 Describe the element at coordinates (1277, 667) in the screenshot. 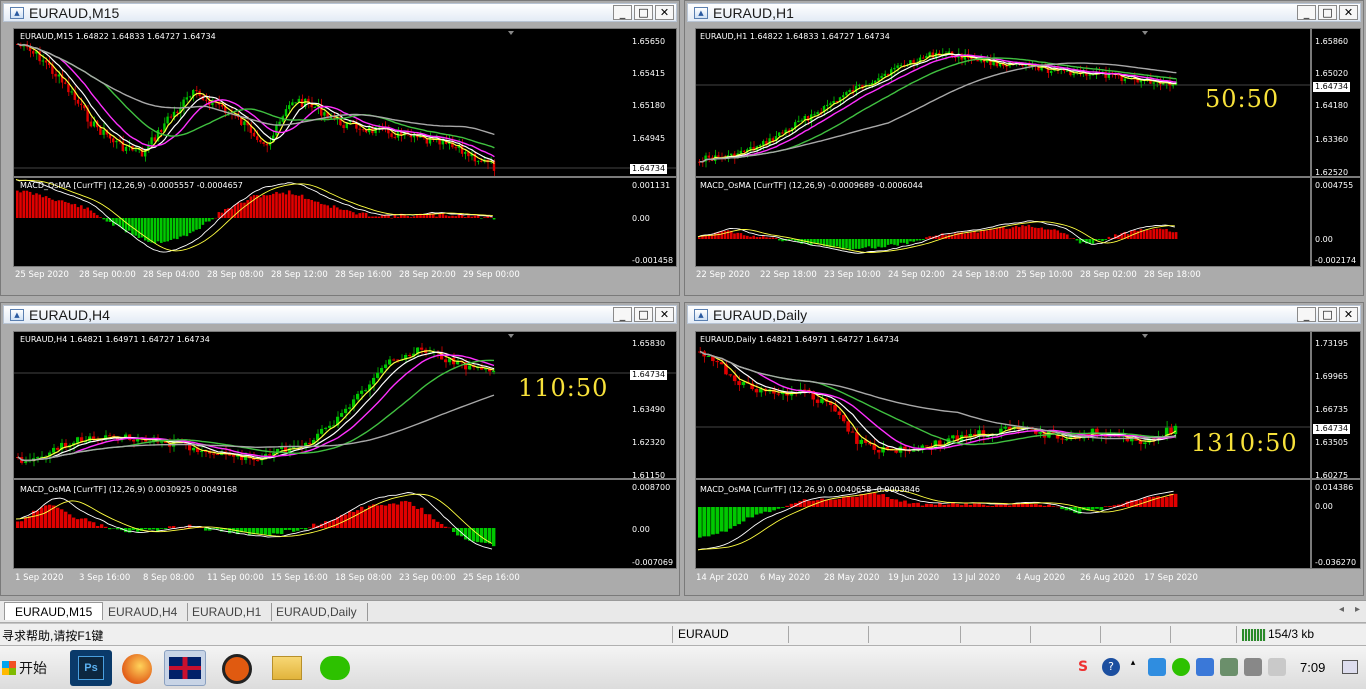

I see `power-icon` at that location.